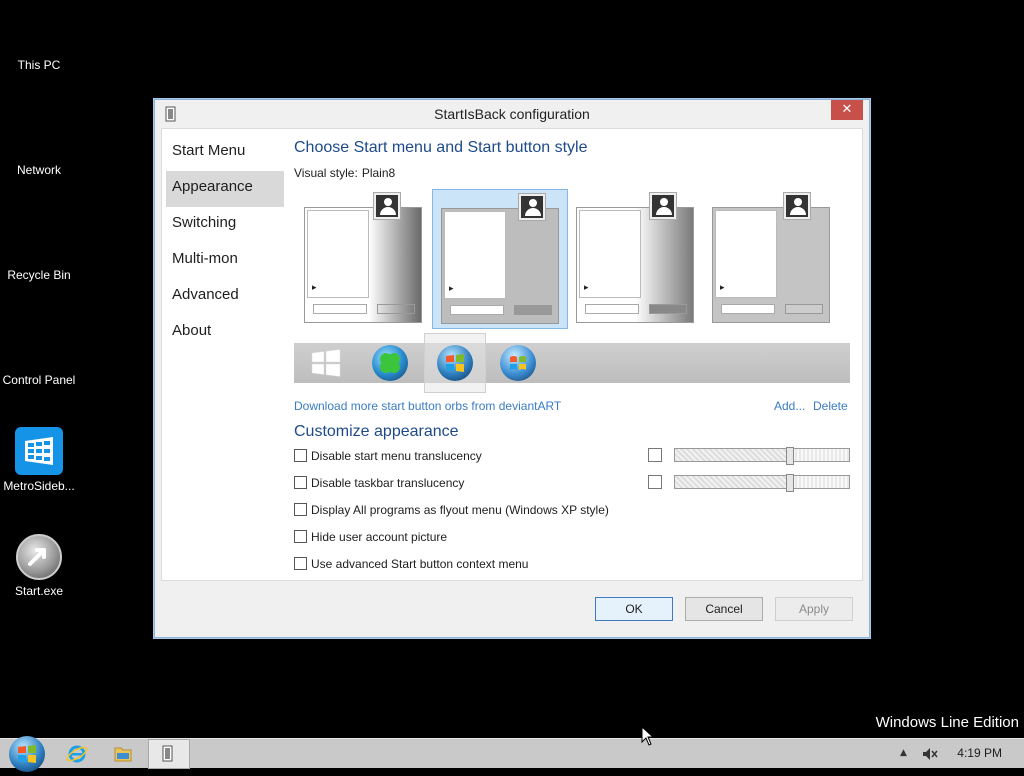 This screenshot has width=1024, height=776. I want to click on clover-icon, so click(390, 363).